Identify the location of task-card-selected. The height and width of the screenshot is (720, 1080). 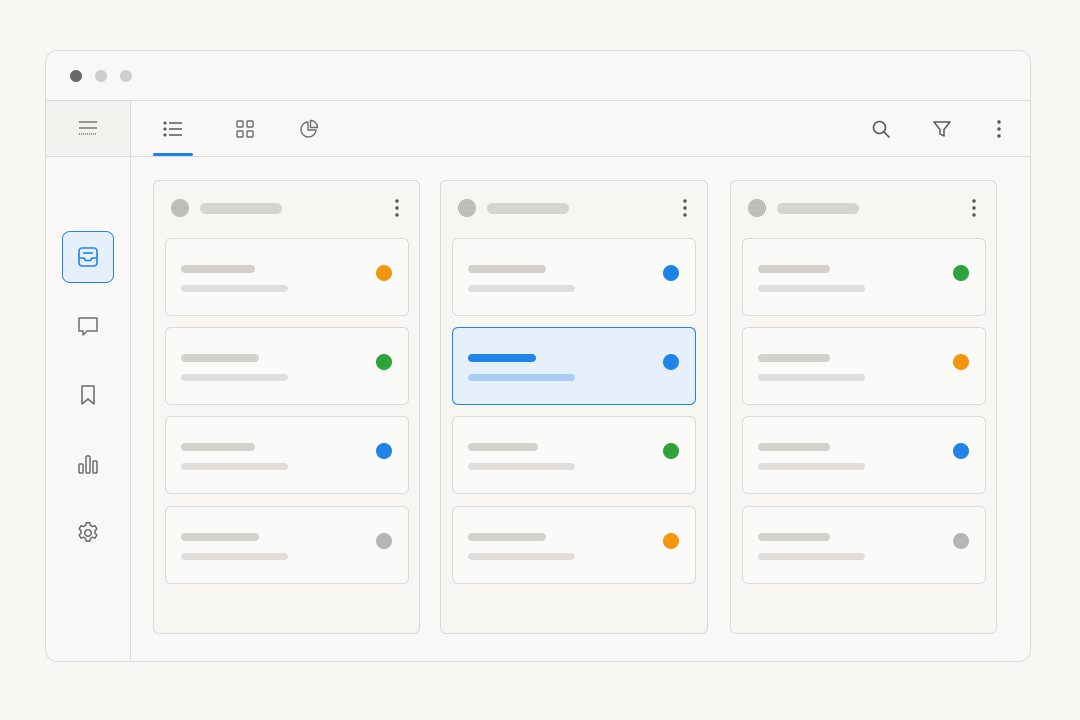
(574, 366).